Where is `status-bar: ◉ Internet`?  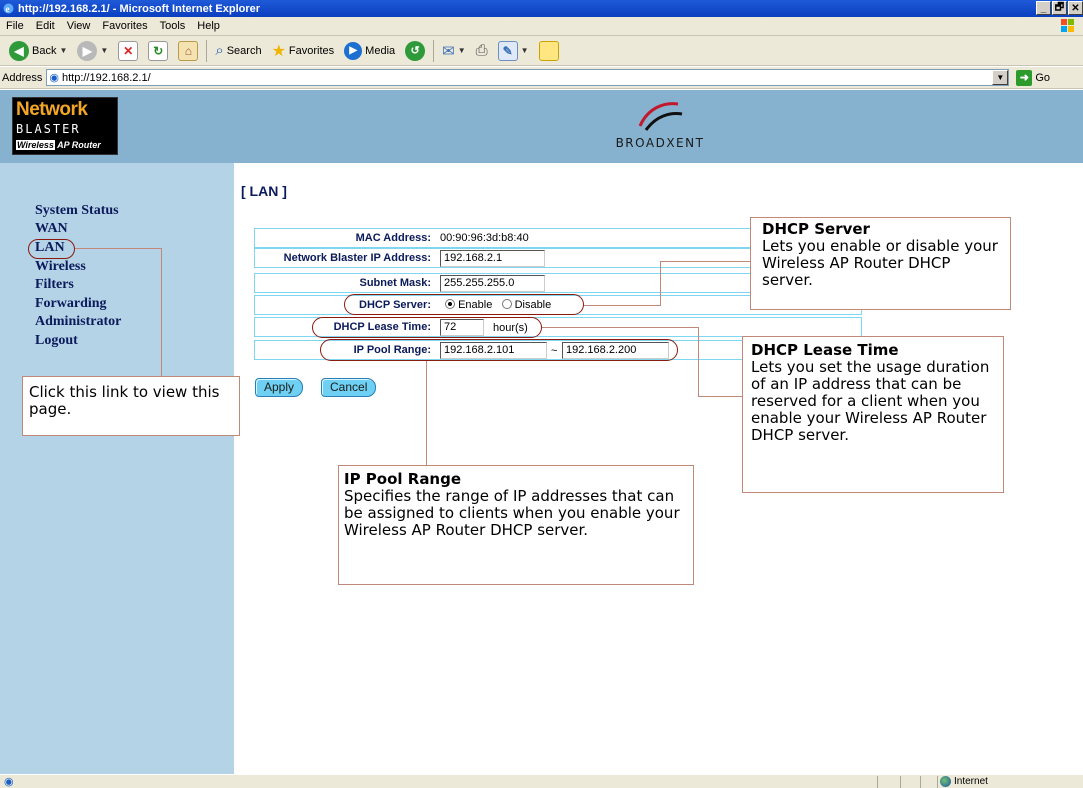
status-bar: ◉ Internet is located at coordinates (541, 781).